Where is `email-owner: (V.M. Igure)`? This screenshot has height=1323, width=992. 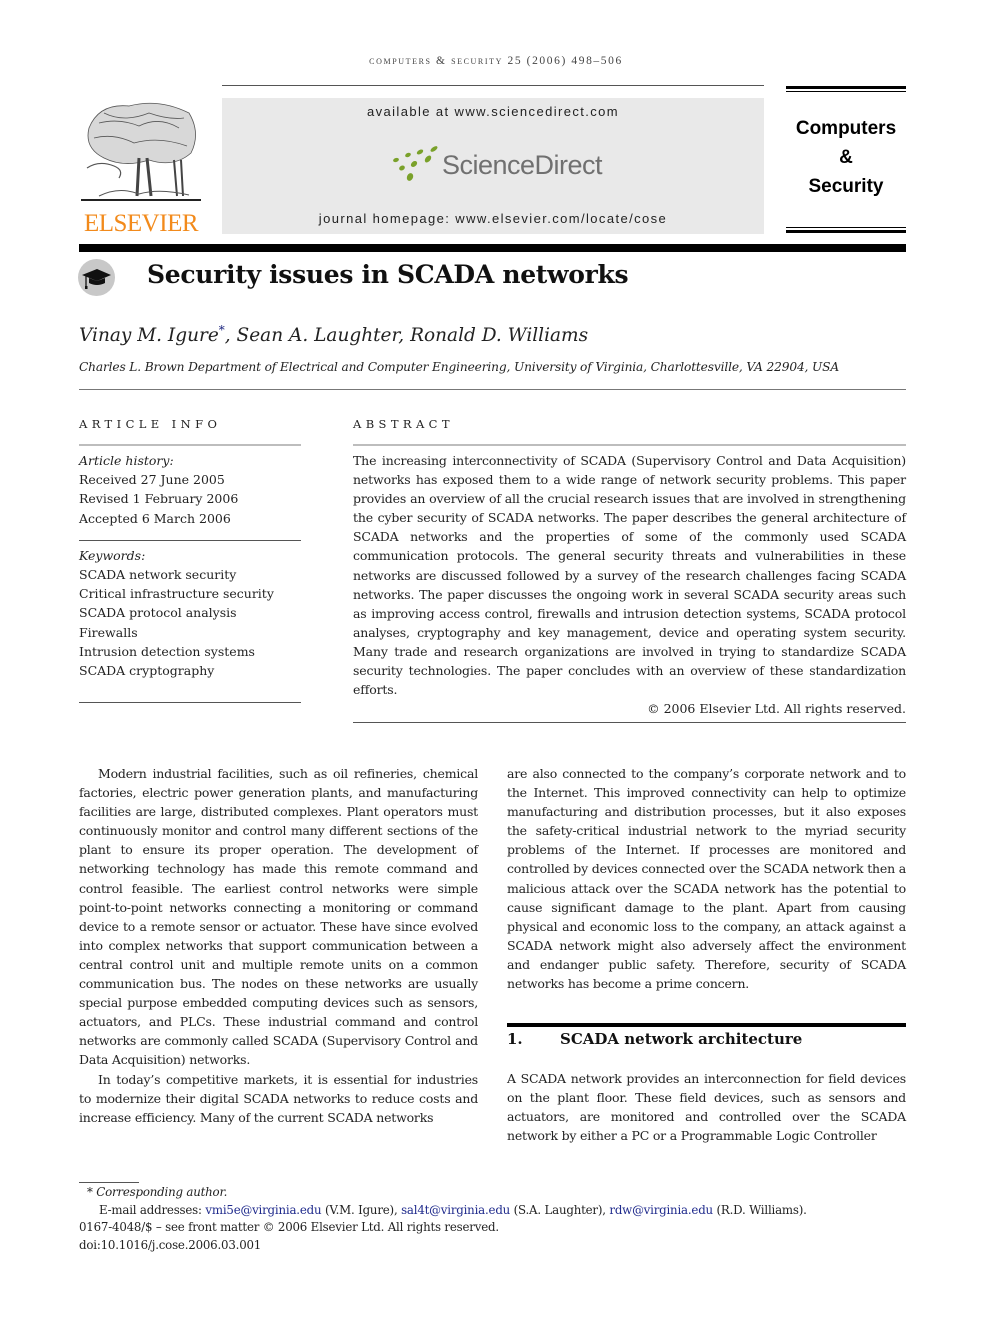
email-owner: (V.M. Igure) is located at coordinates (359, 1209).